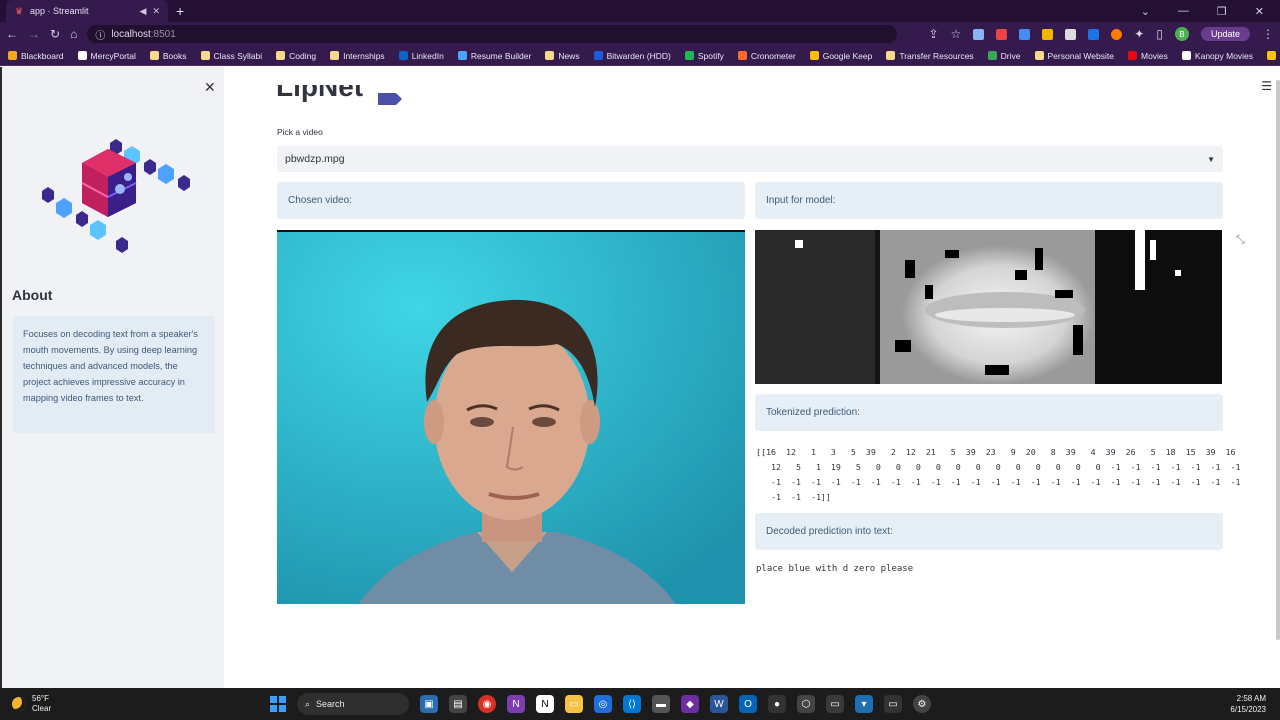  Describe the element at coordinates (766, 56) in the screenshot. I see `bookmark-item: Cronometer` at that location.